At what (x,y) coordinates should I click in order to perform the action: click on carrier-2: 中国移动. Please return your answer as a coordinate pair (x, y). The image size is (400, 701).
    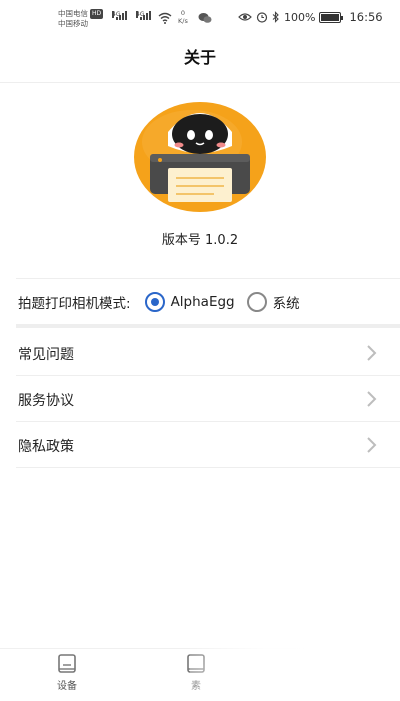
    Looking at the image, I should click on (73, 23).